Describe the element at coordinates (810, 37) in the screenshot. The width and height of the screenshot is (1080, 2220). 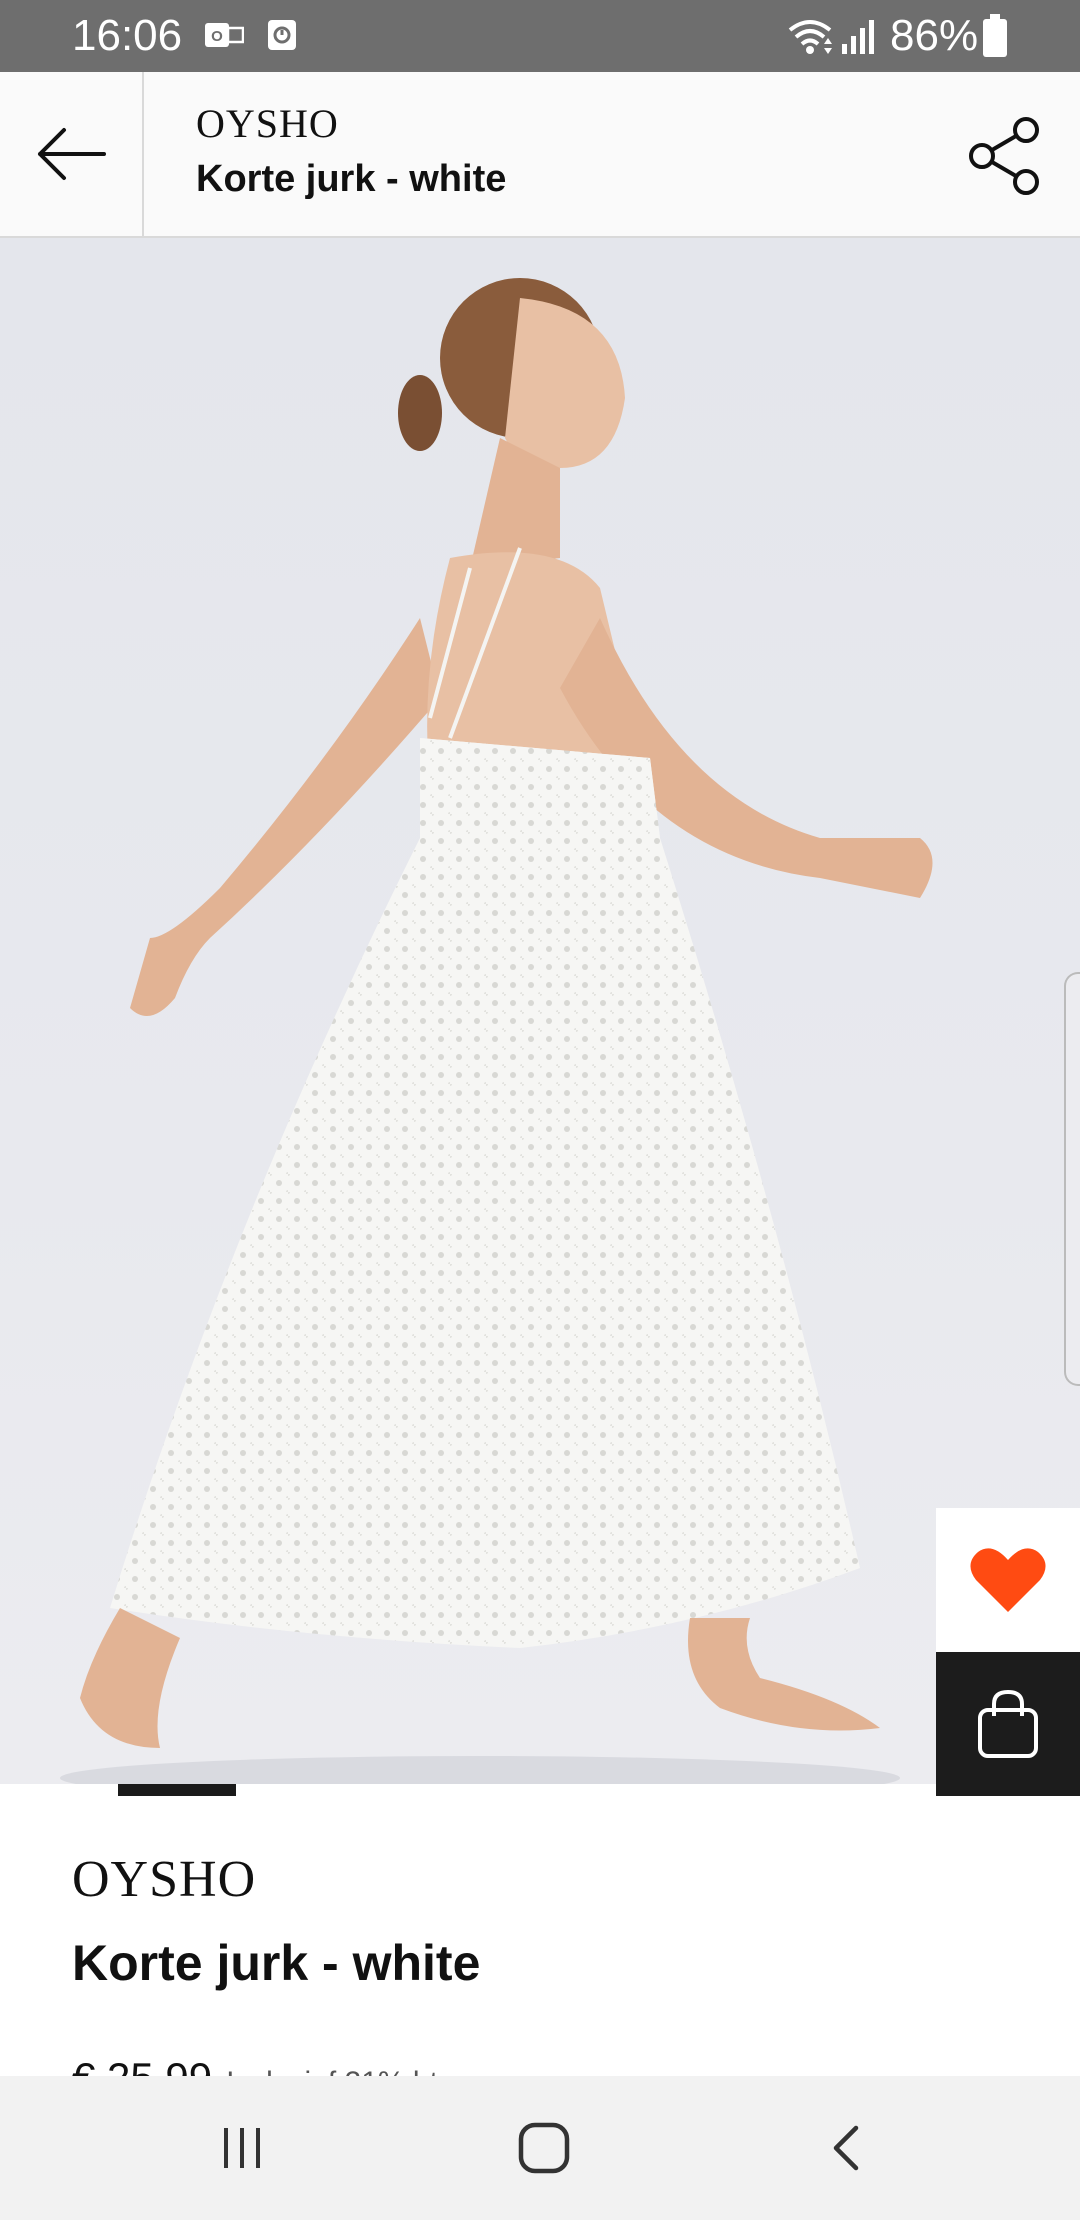
I see `wifi-icon` at that location.